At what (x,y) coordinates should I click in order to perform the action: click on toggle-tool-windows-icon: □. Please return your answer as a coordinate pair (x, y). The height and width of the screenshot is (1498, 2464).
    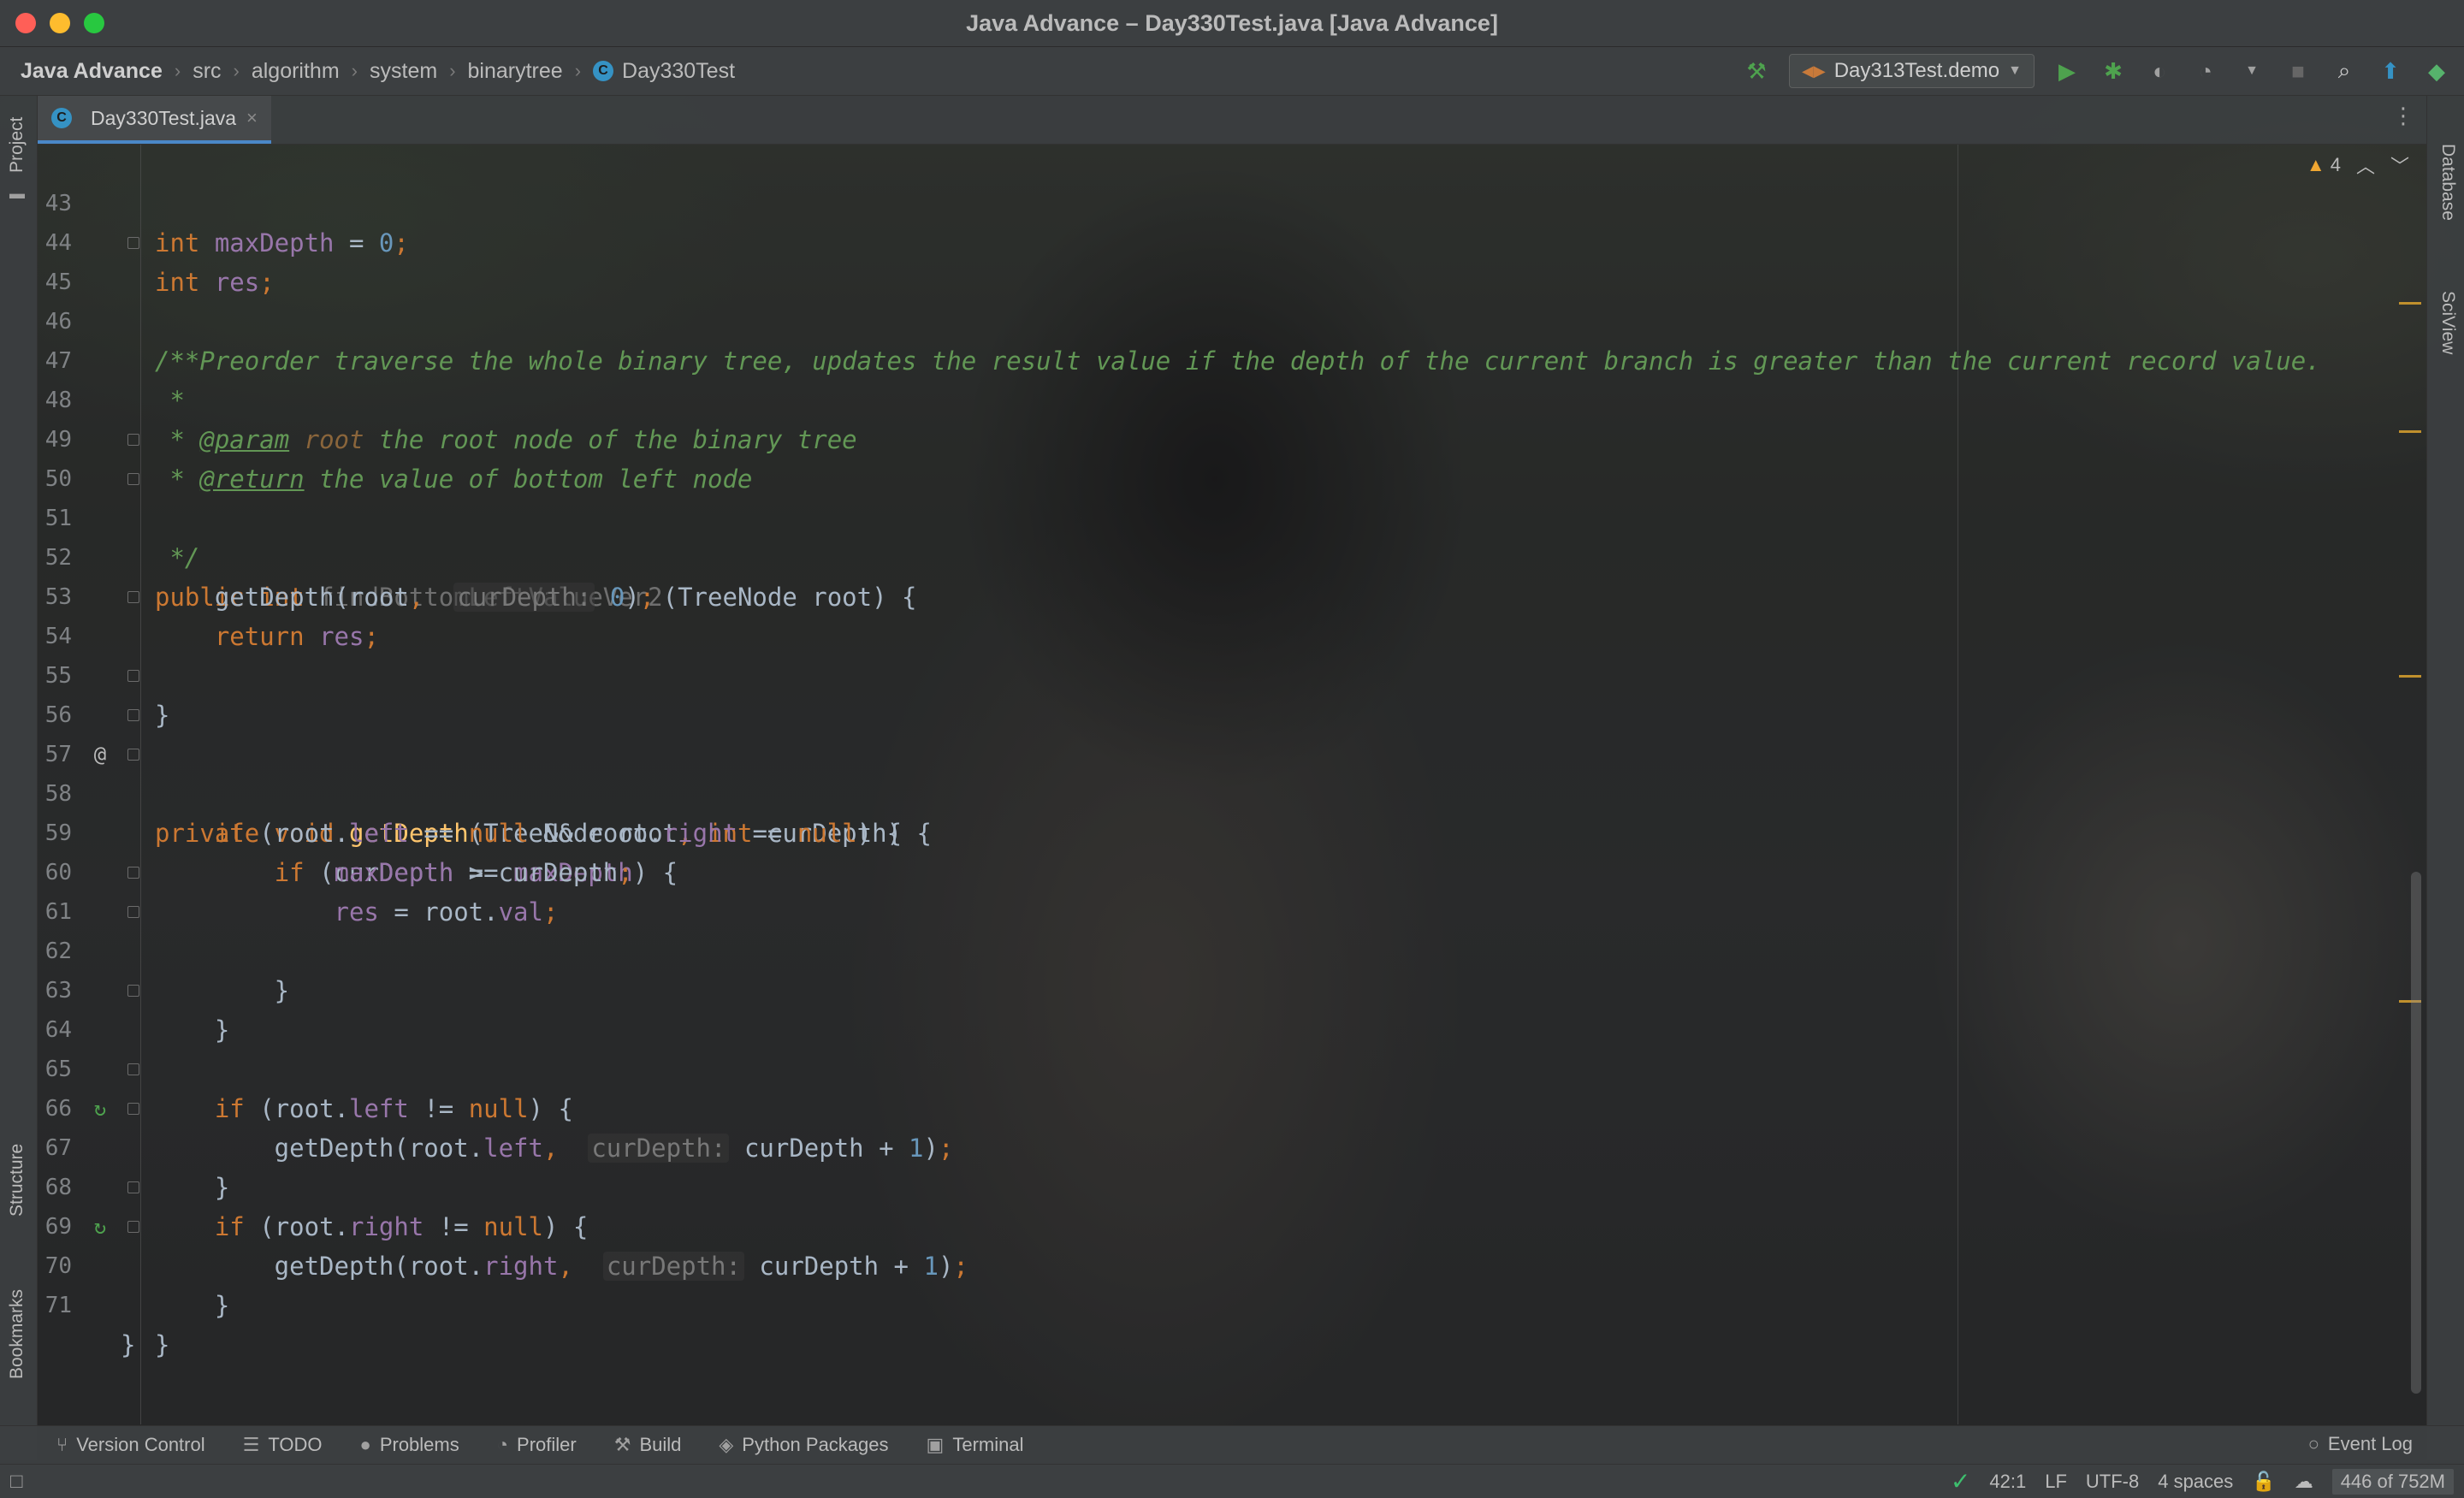
    Looking at the image, I should click on (16, 1482).